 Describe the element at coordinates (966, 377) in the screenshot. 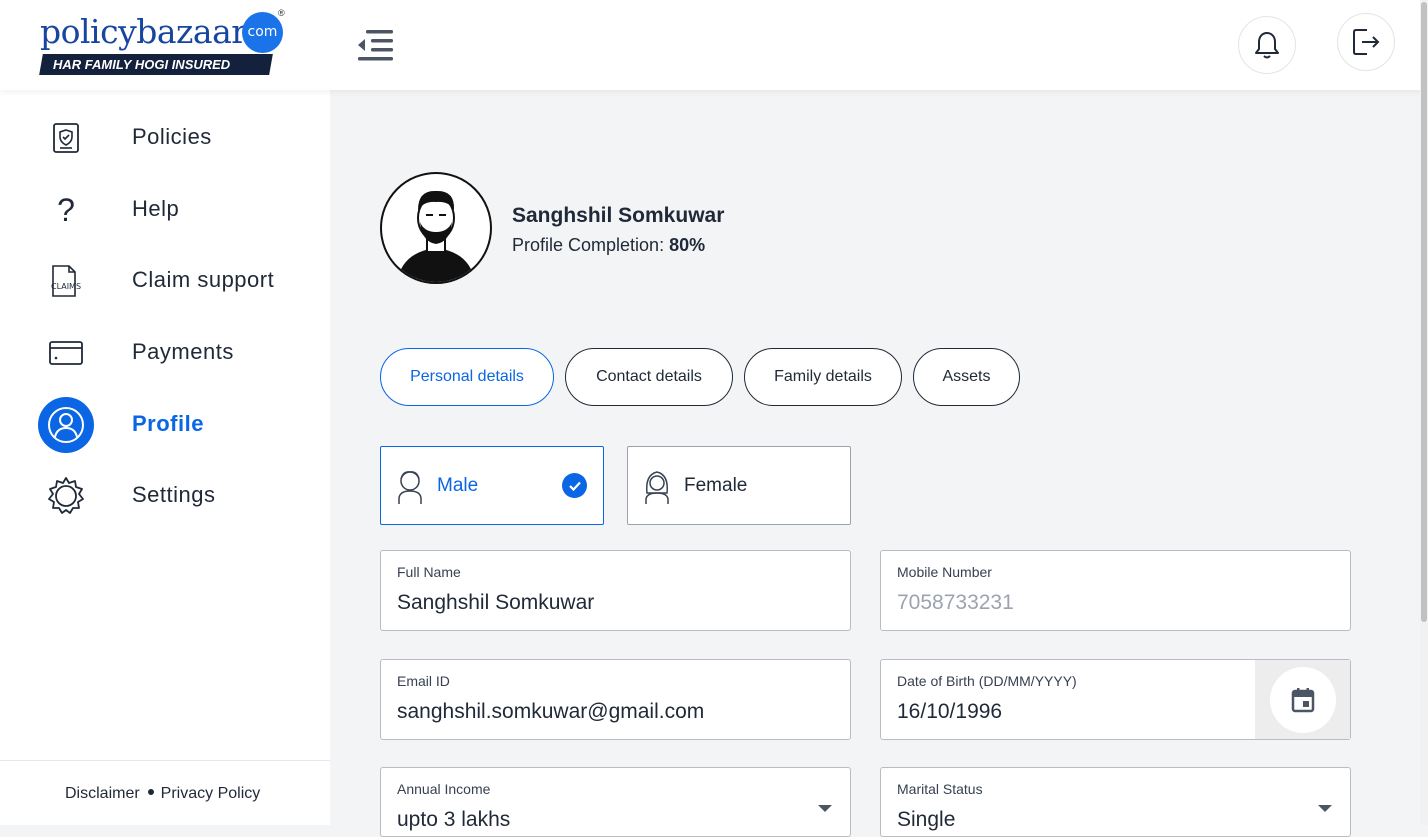

I see `tab-assets: Assets` at that location.